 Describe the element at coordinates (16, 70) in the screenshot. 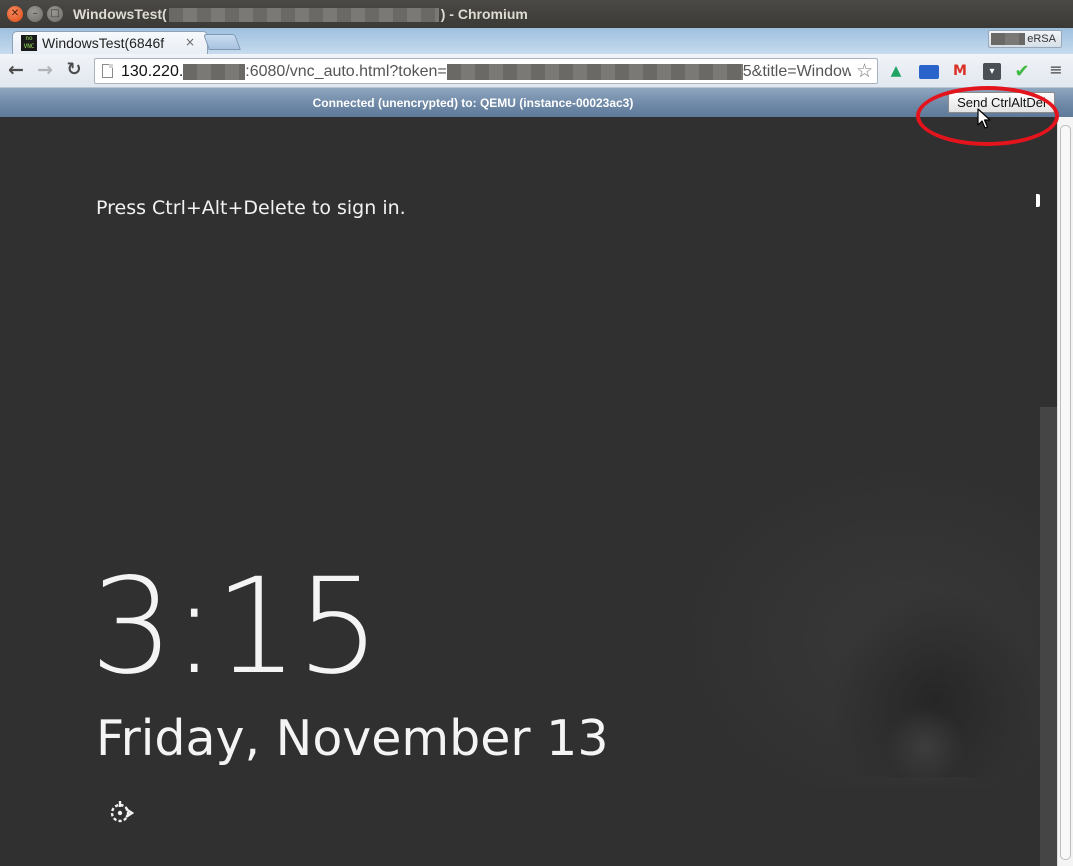

I see `back-button: ←` at that location.